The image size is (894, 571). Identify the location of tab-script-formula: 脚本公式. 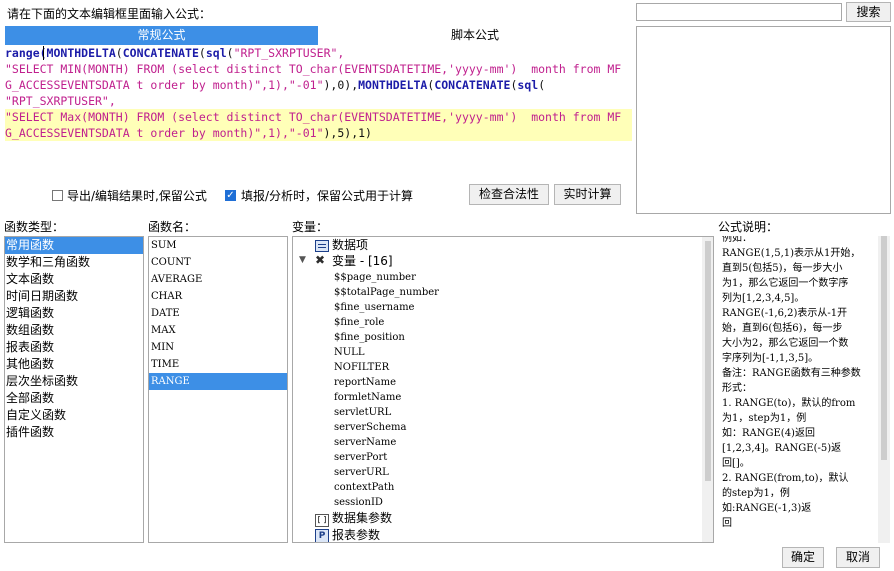
(475, 35).